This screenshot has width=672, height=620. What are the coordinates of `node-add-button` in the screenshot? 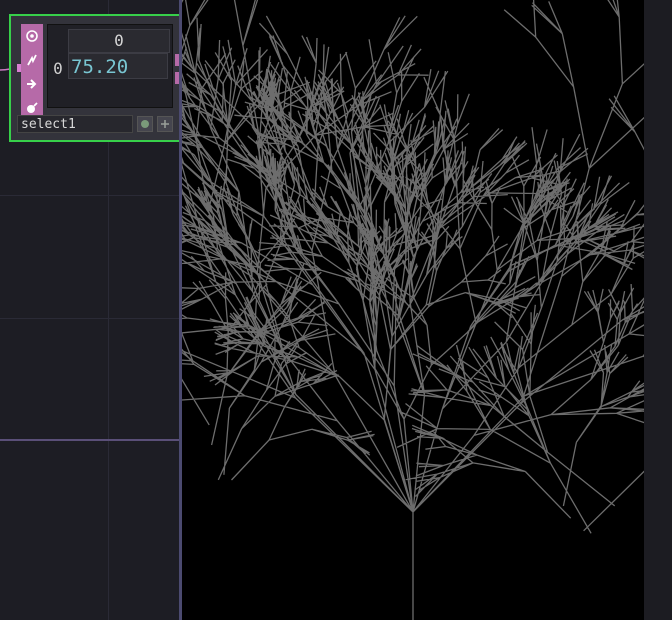 It's located at (165, 124).